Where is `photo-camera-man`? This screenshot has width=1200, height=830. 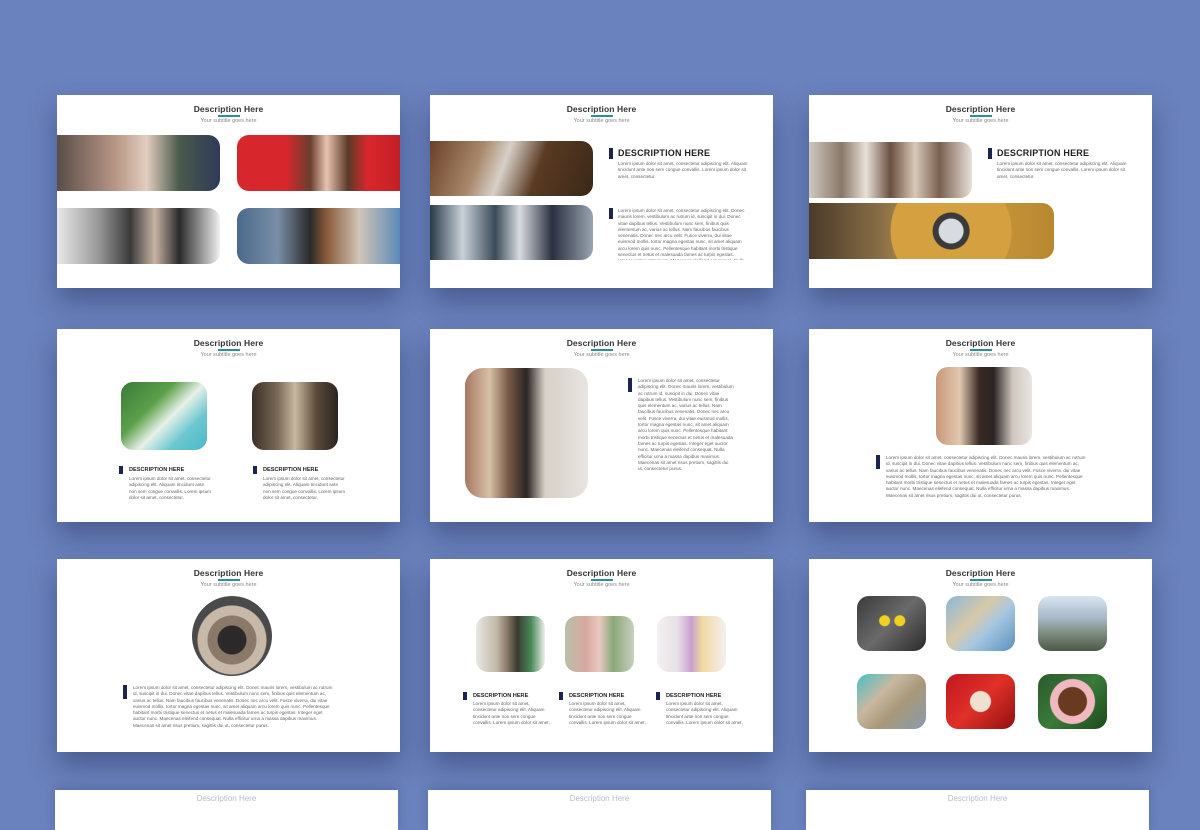
photo-camera-man is located at coordinates (138, 236).